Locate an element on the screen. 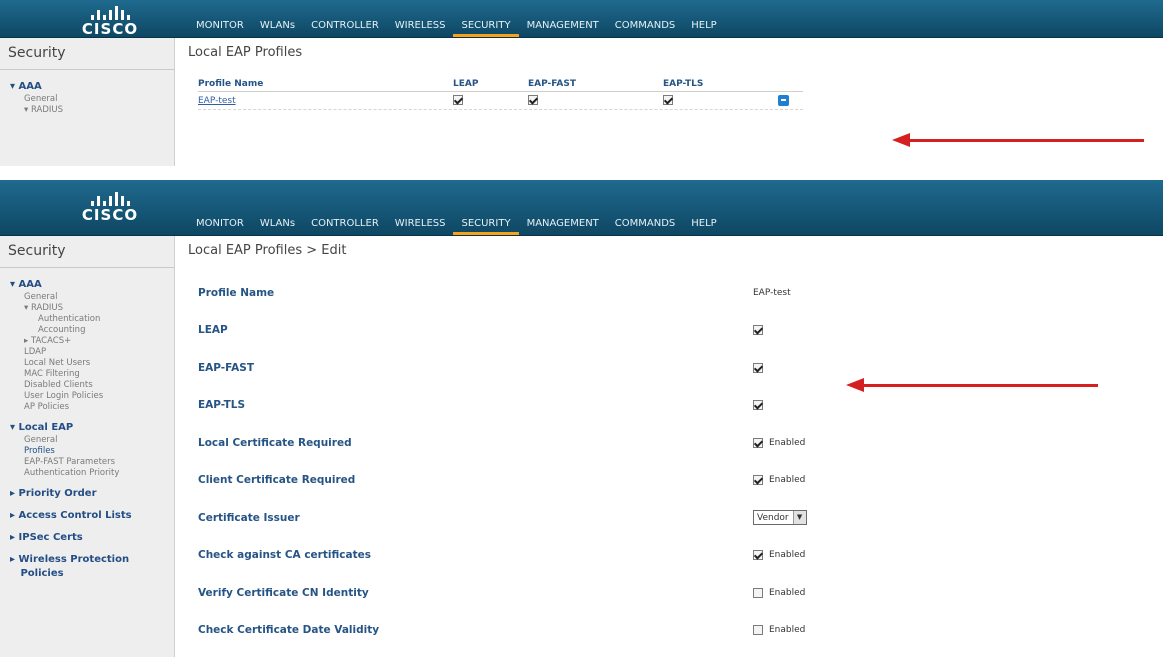 This screenshot has width=1163, height=657. column-header-profile-name: Profile Name is located at coordinates (231, 83).